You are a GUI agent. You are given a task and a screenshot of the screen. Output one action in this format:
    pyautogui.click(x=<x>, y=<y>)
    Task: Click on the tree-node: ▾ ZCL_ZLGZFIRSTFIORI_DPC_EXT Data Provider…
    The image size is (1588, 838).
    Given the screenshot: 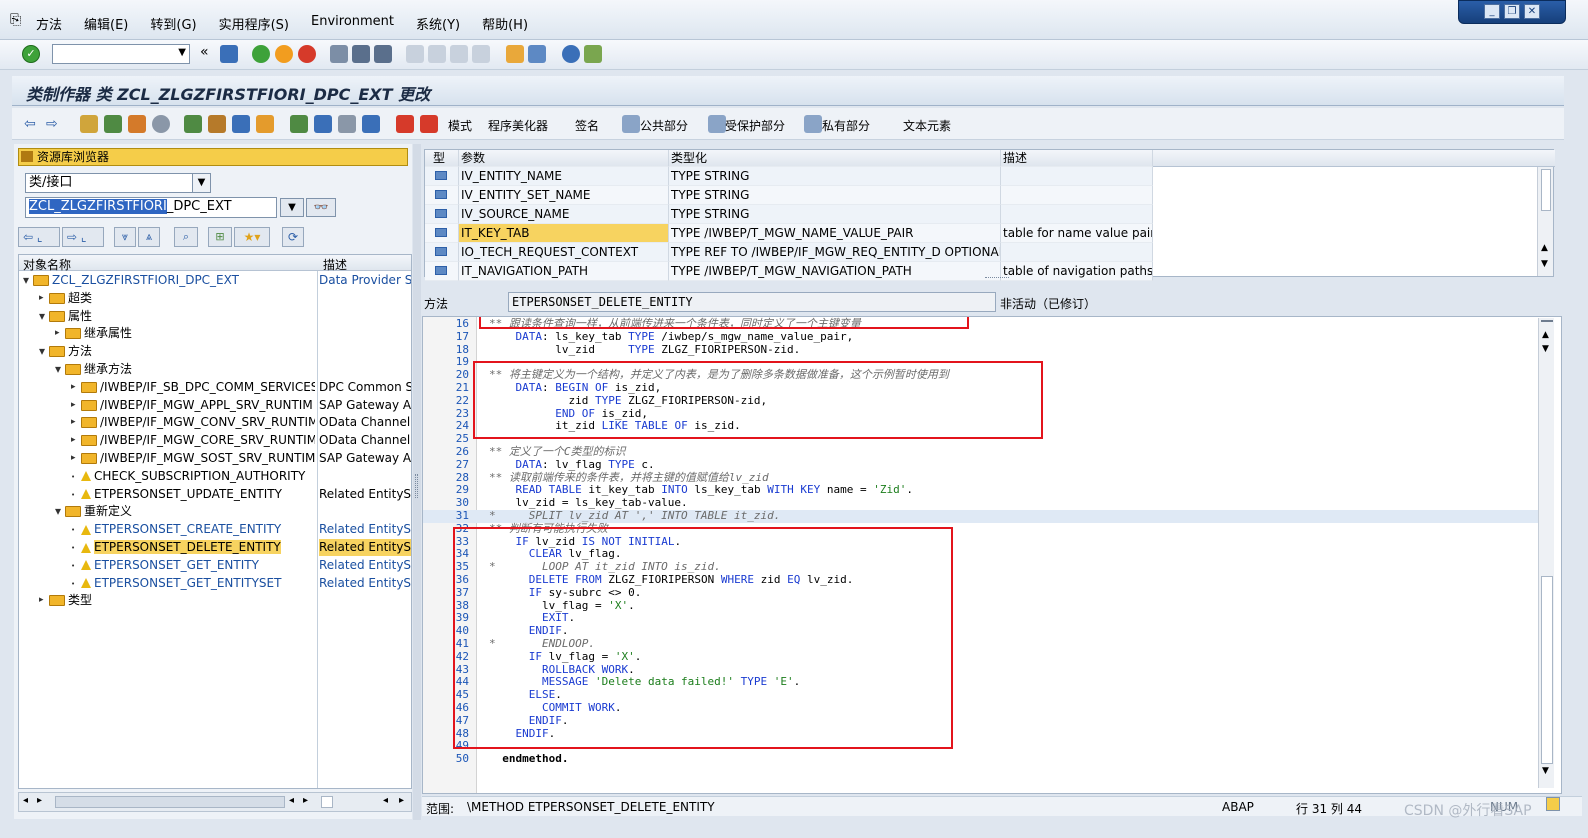 What is the action you would take?
    pyautogui.click(x=215, y=281)
    